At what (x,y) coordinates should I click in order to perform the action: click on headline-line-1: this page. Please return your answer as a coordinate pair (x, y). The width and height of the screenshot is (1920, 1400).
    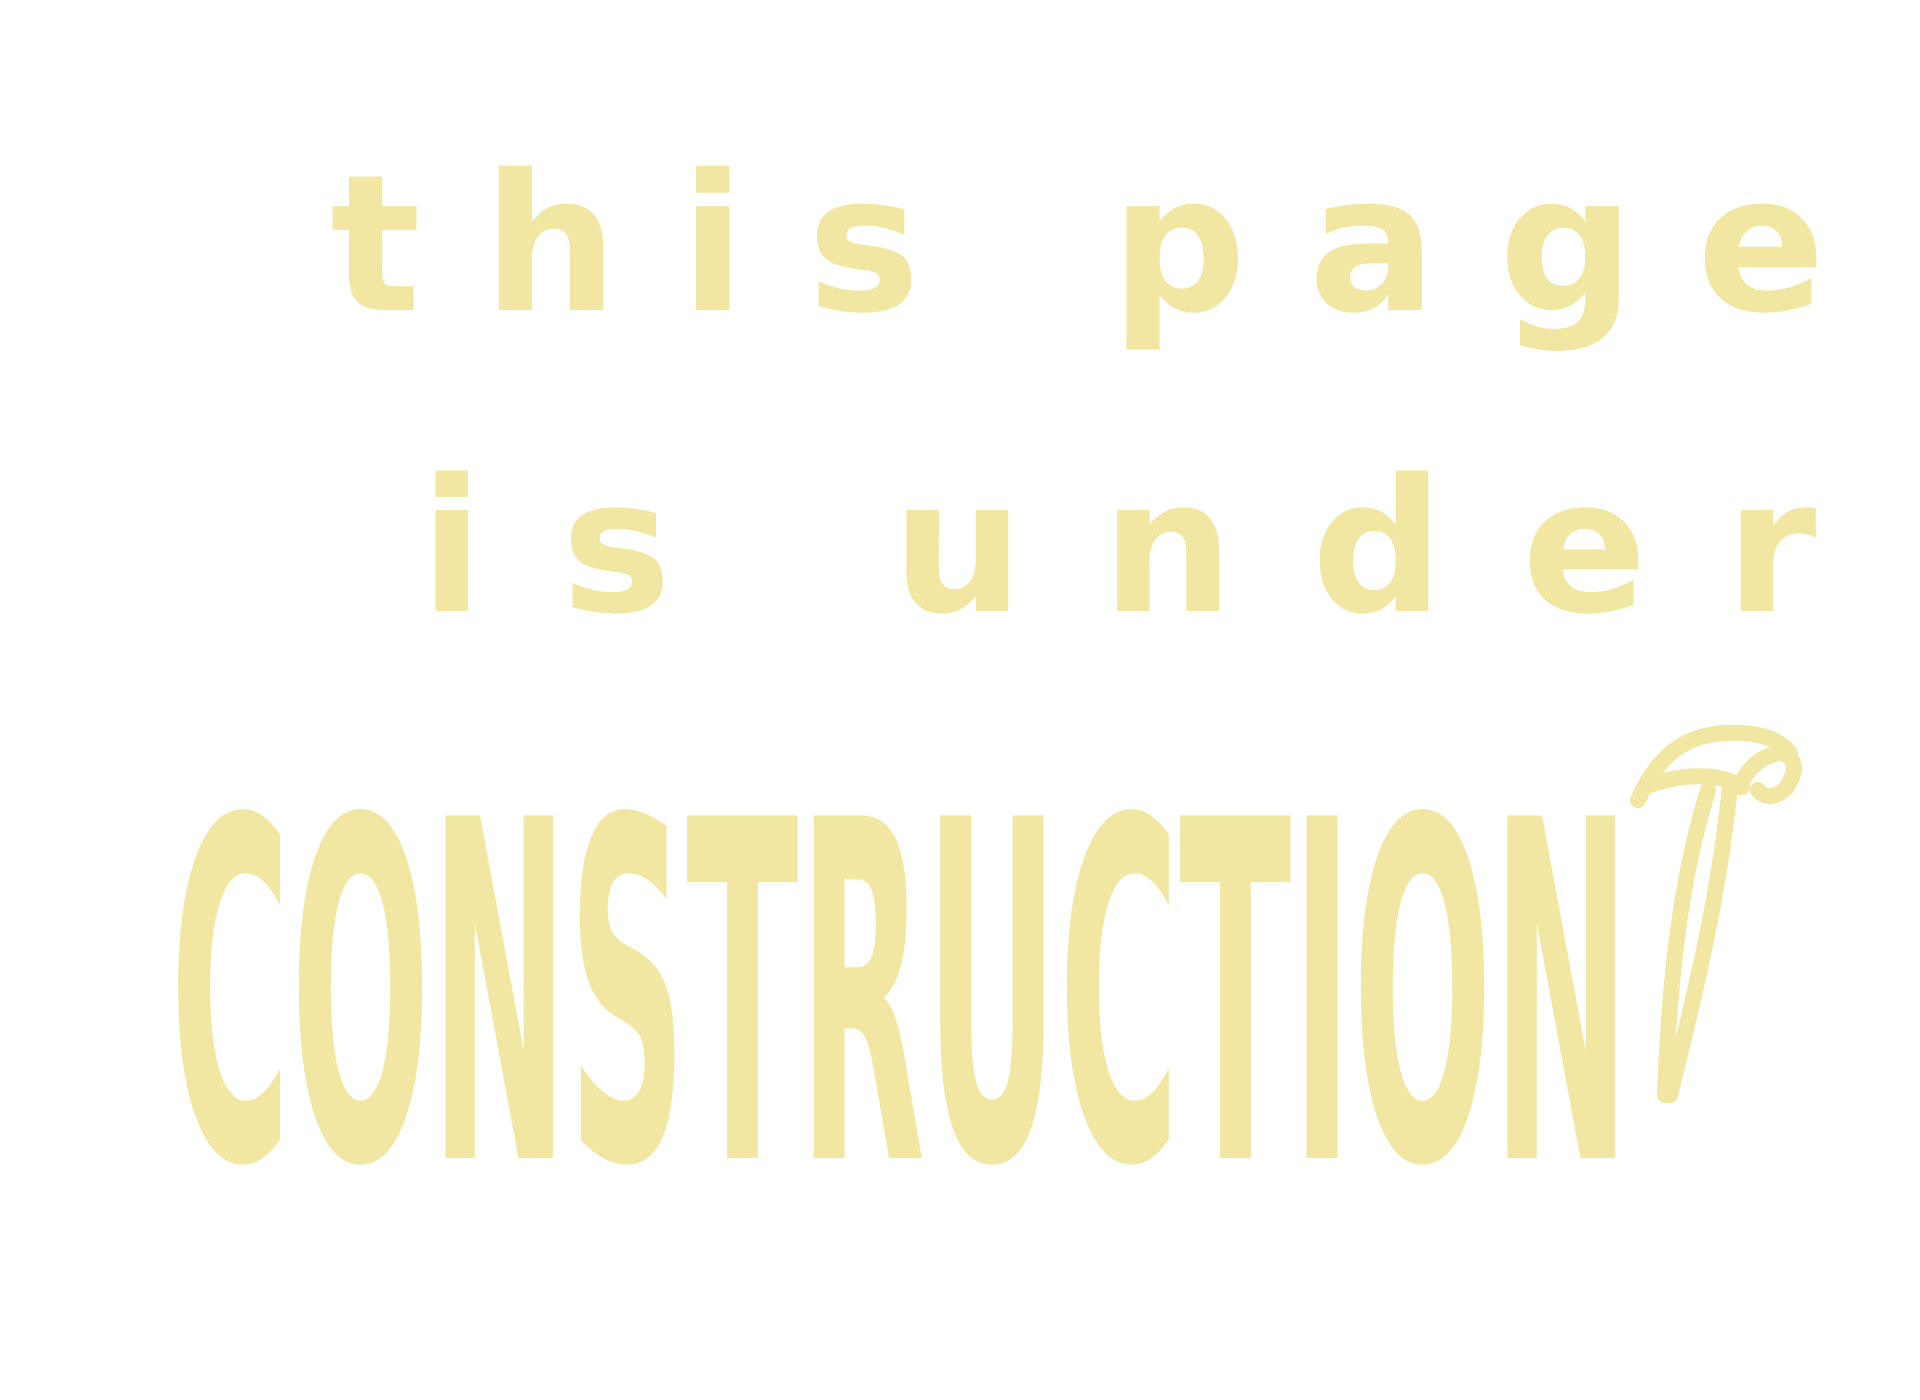
    Looking at the image, I should click on (1109, 244).